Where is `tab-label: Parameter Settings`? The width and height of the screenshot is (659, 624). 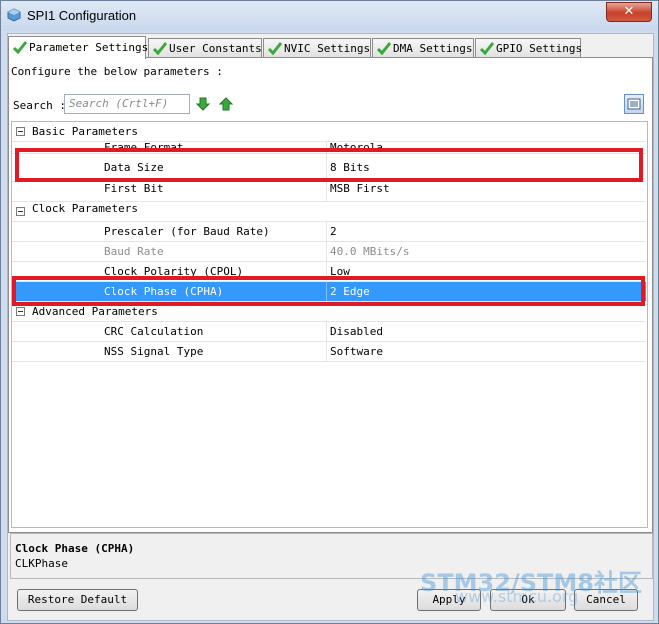 tab-label: Parameter Settings is located at coordinates (89, 47).